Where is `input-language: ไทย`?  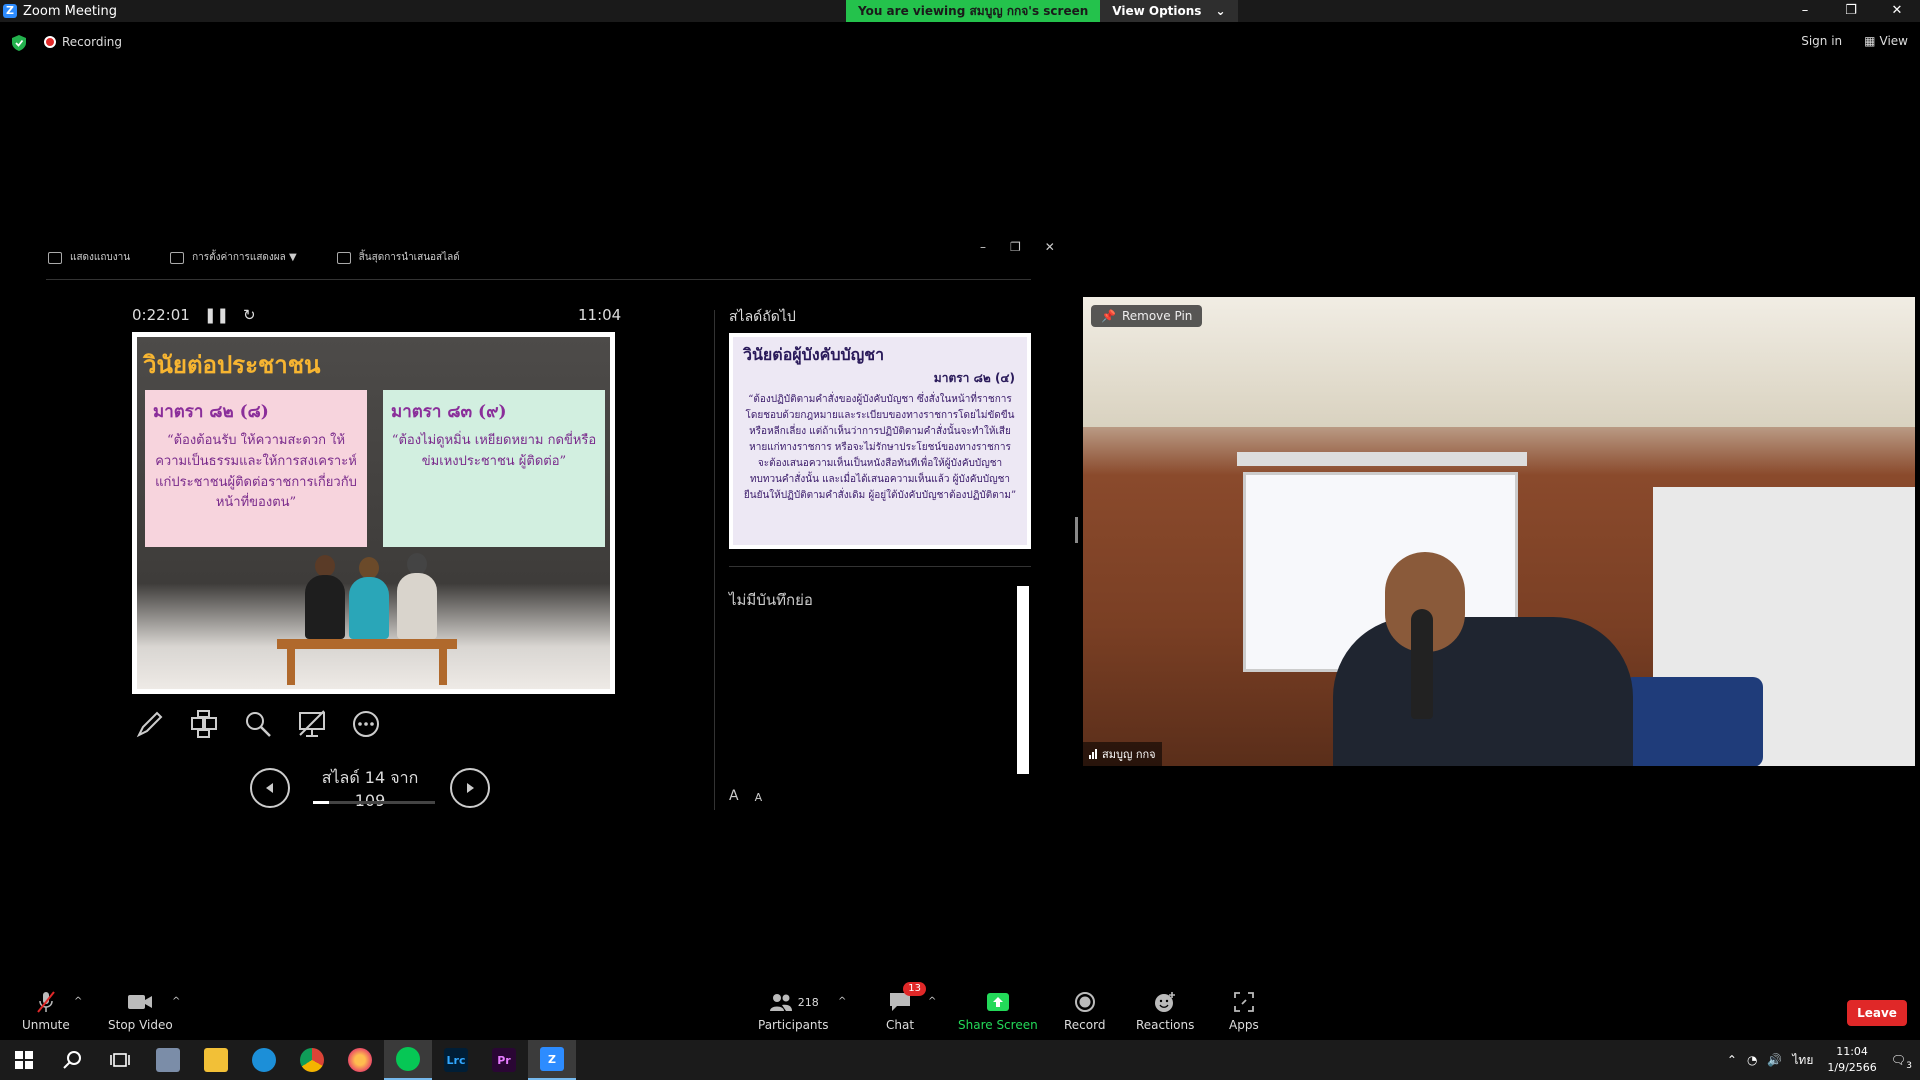 input-language: ไทย is located at coordinates (1802, 1060).